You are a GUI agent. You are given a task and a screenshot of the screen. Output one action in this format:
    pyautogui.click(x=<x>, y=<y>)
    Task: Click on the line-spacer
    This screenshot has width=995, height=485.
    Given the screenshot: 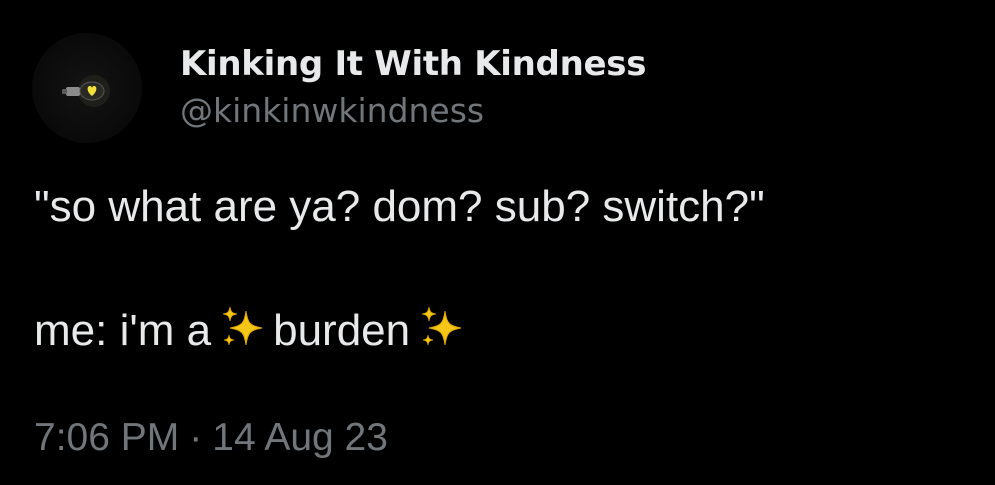 What is the action you would take?
    pyautogui.click(x=399, y=269)
    